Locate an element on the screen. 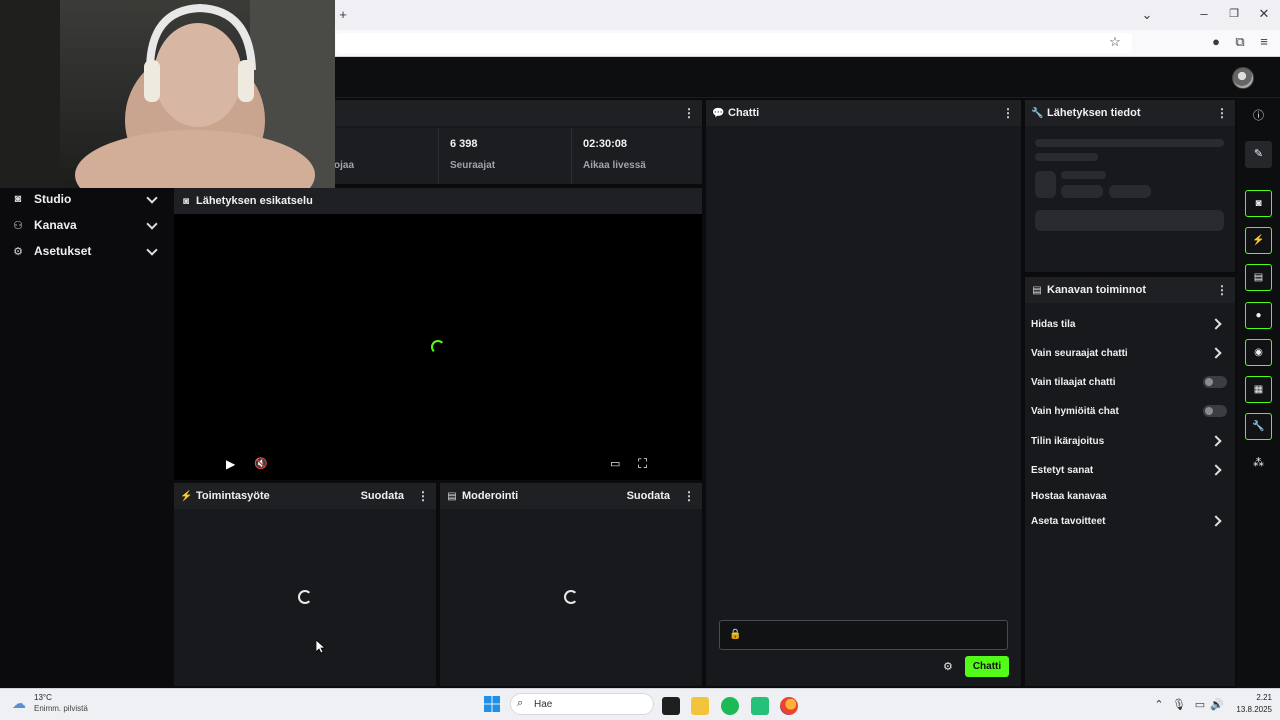 Image resolution: width=1280 pixels, height=720 pixels. windows-start-icon is located at coordinates (492, 704).